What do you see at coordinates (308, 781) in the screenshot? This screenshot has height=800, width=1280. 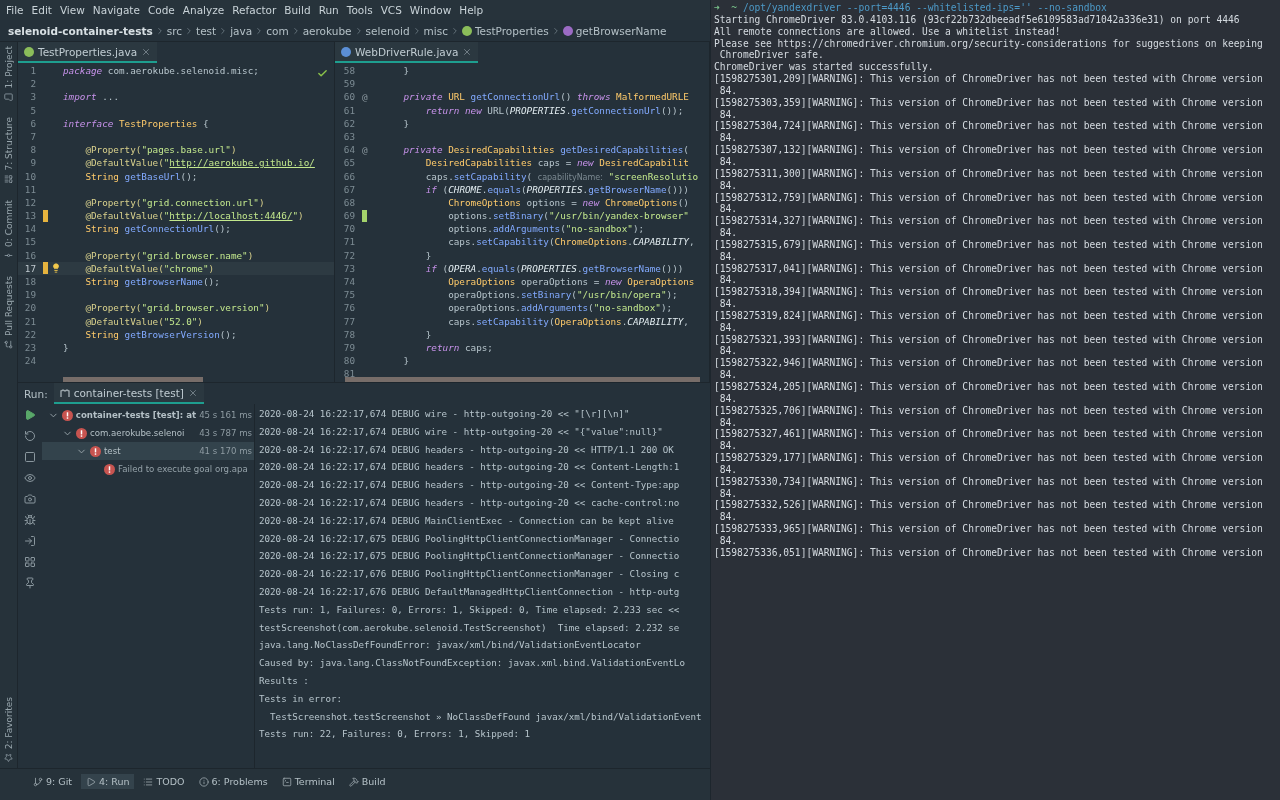 I see `tool-window-button: Terminal` at bounding box center [308, 781].